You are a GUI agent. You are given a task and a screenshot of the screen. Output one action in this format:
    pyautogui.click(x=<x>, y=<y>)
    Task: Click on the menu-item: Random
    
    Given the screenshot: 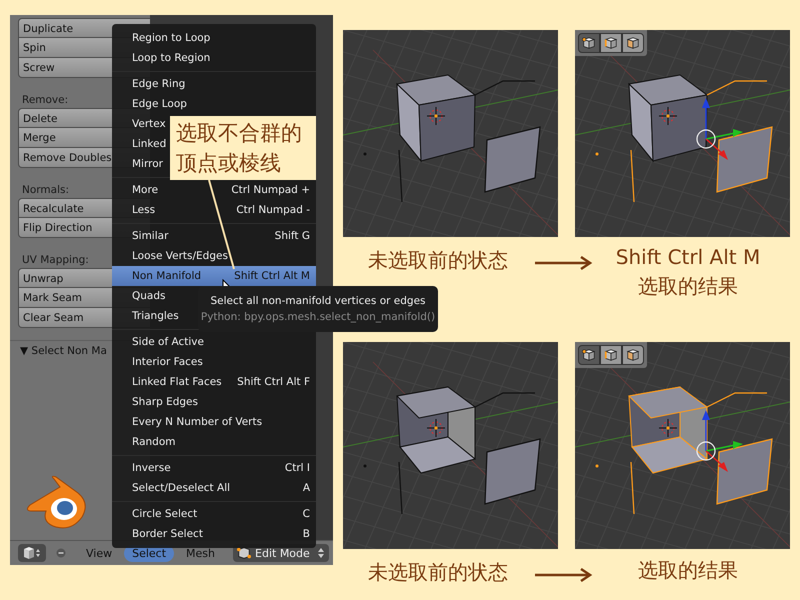 What is the action you would take?
    pyautogui.click(x=214, y=442)
    